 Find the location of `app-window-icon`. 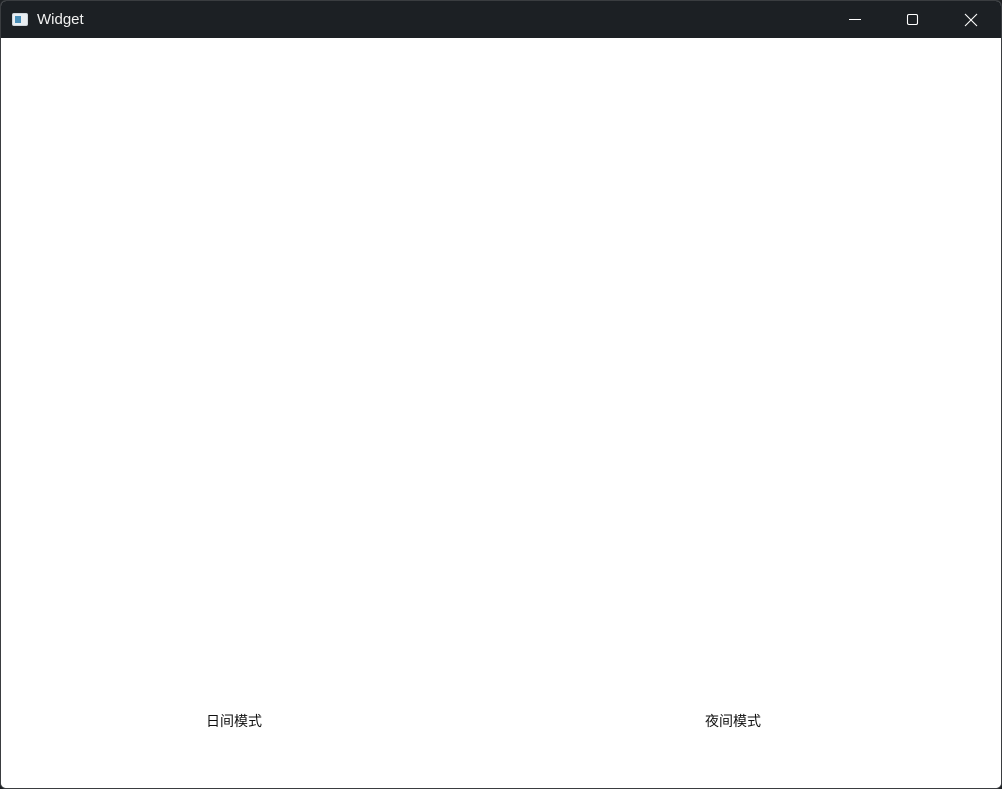

app-window-icon is located at coordinates (20, 19).